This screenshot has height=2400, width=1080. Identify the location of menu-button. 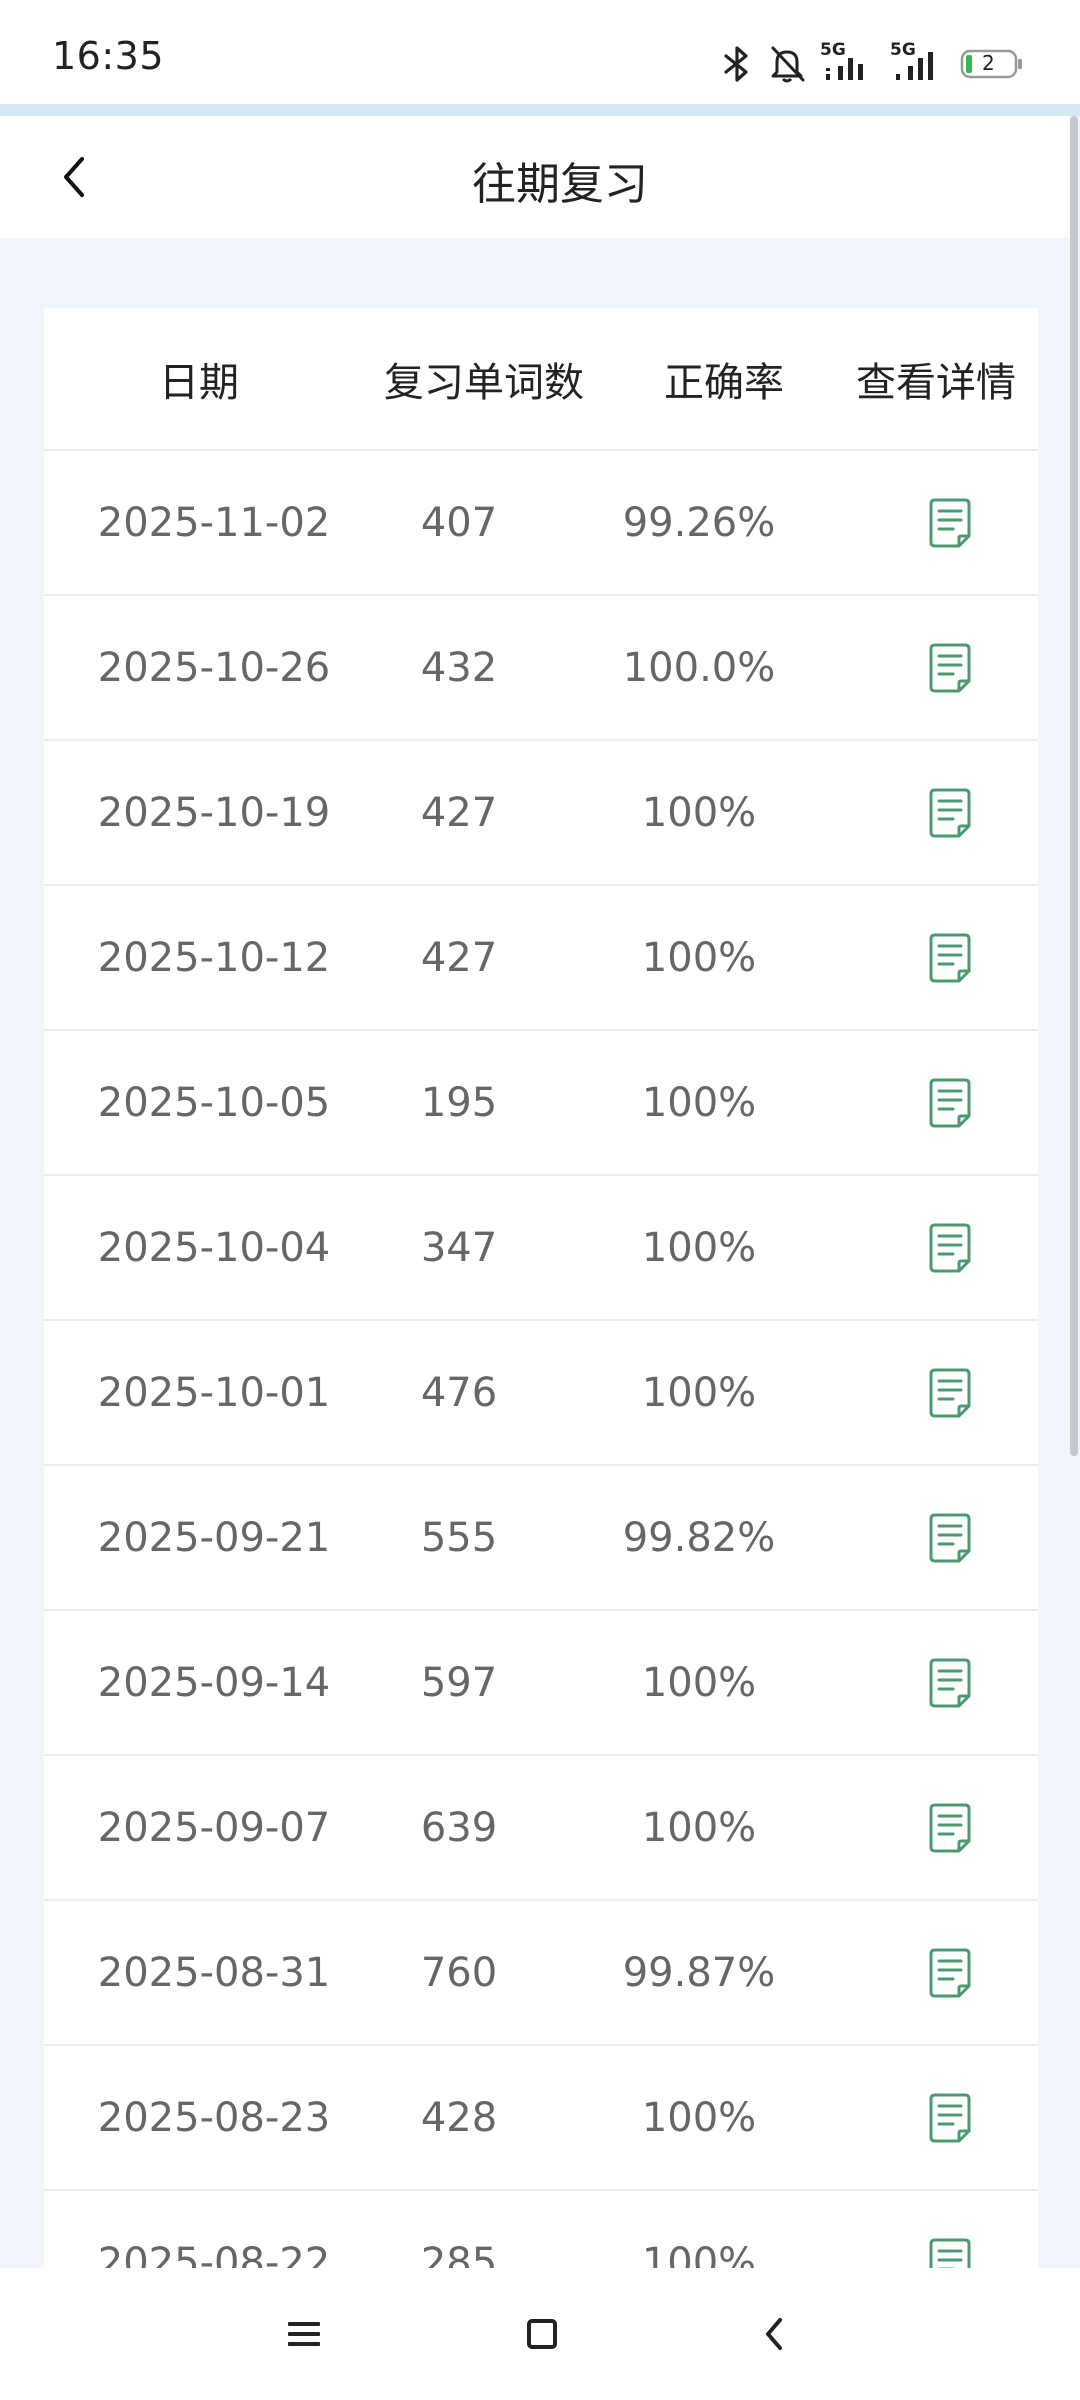
(304, 2334).